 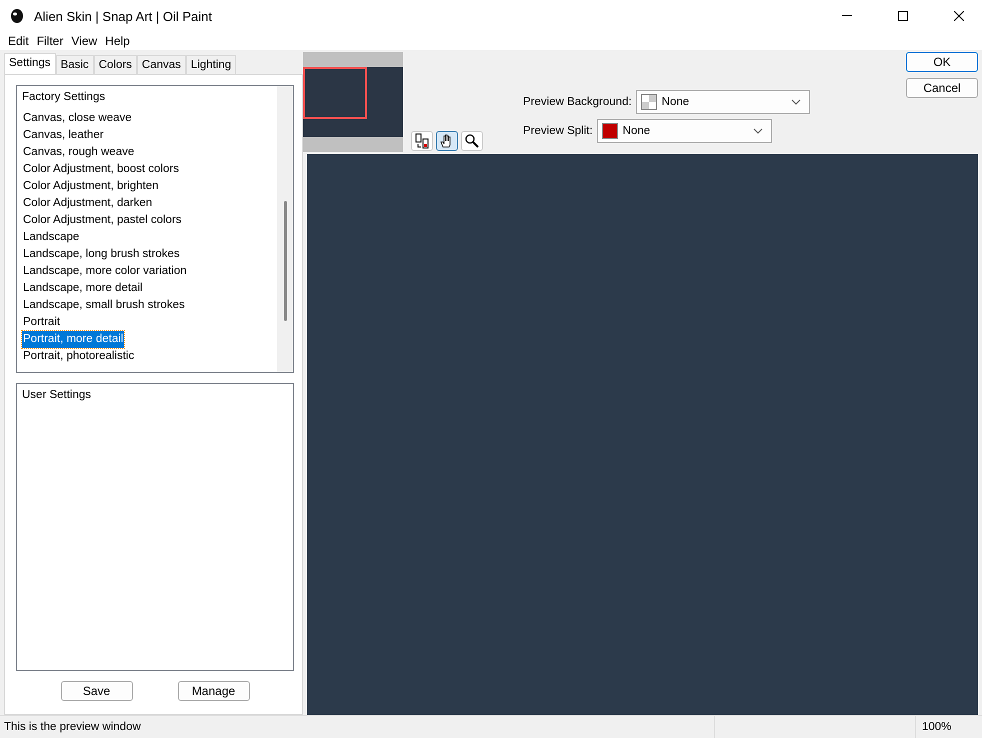 I want to click on menu-item: View, so click(x=84, y=41).